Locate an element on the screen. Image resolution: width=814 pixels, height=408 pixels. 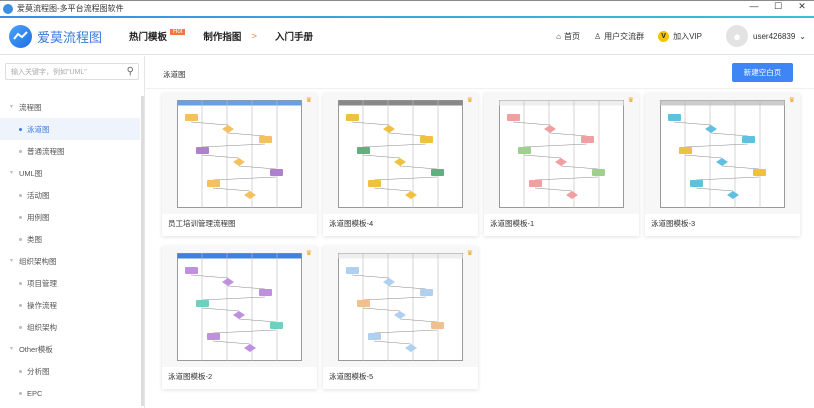
item-label: 分析图 is located at coordinates (38, 371).